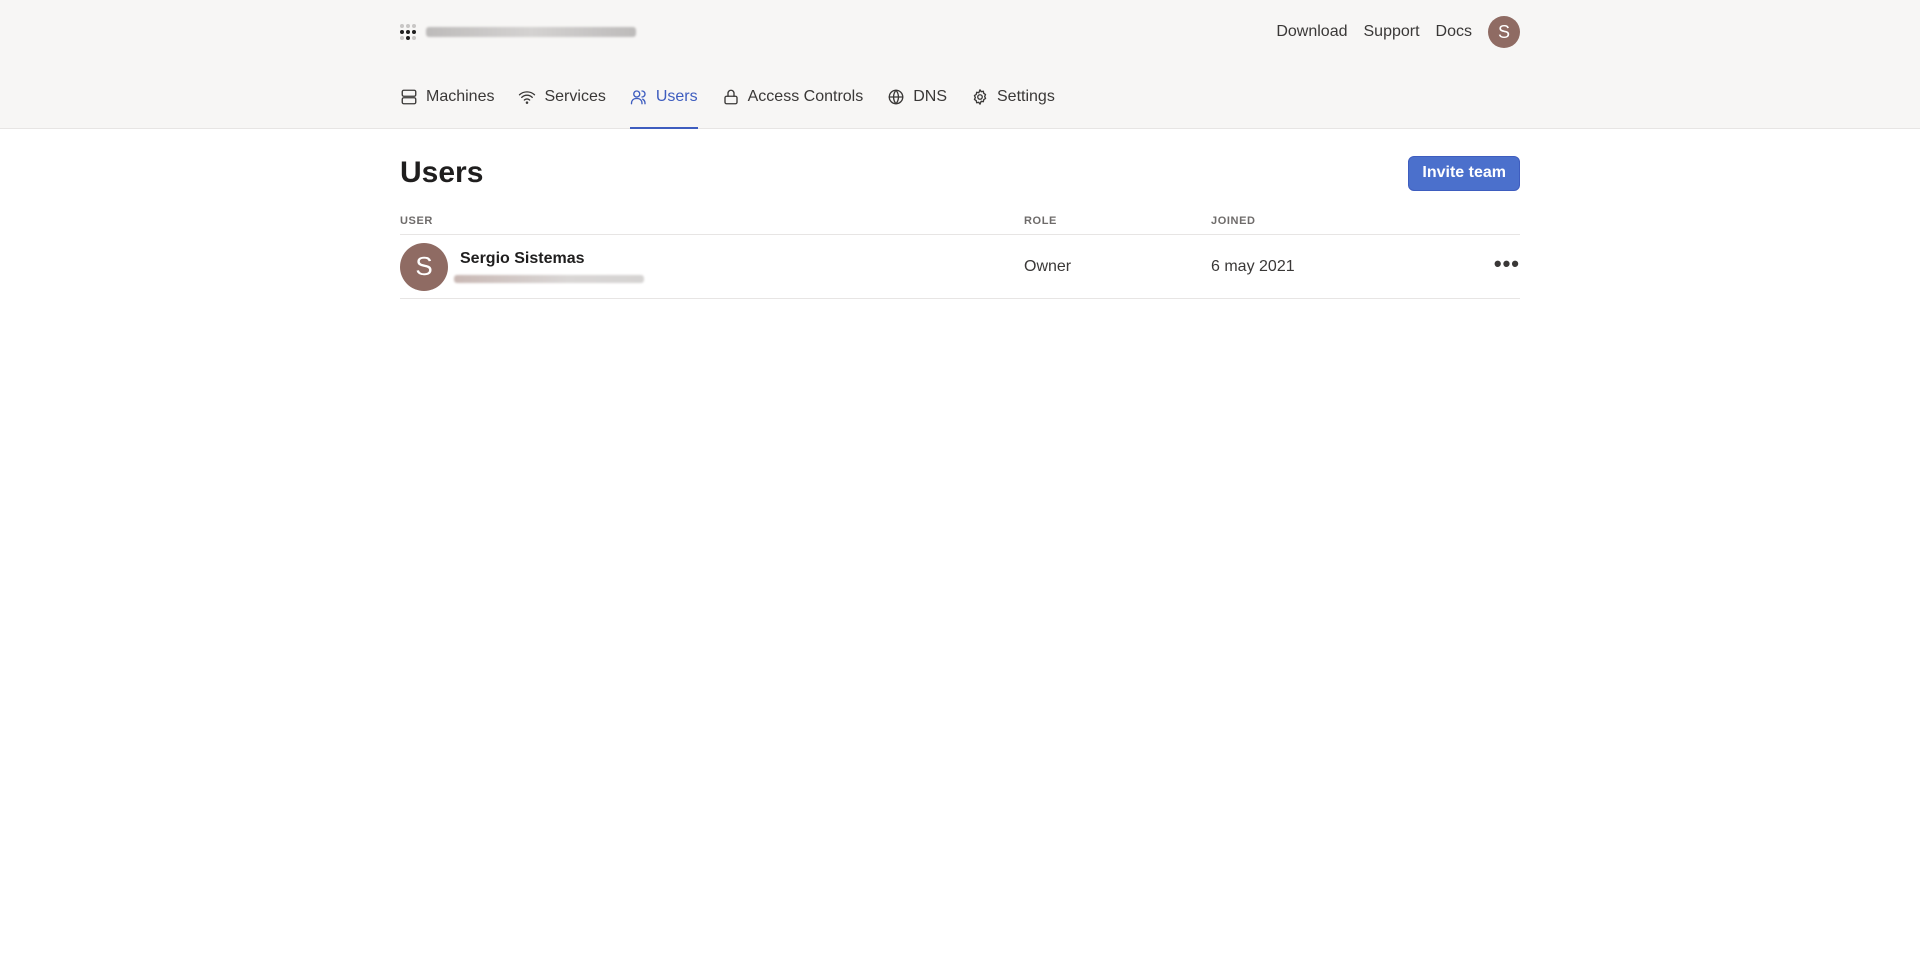 The image size is (1920, 969). What do you see at coordinates (730, 96) in the screenshot?
I see `lock-icon` at bounding box center [730, 96].